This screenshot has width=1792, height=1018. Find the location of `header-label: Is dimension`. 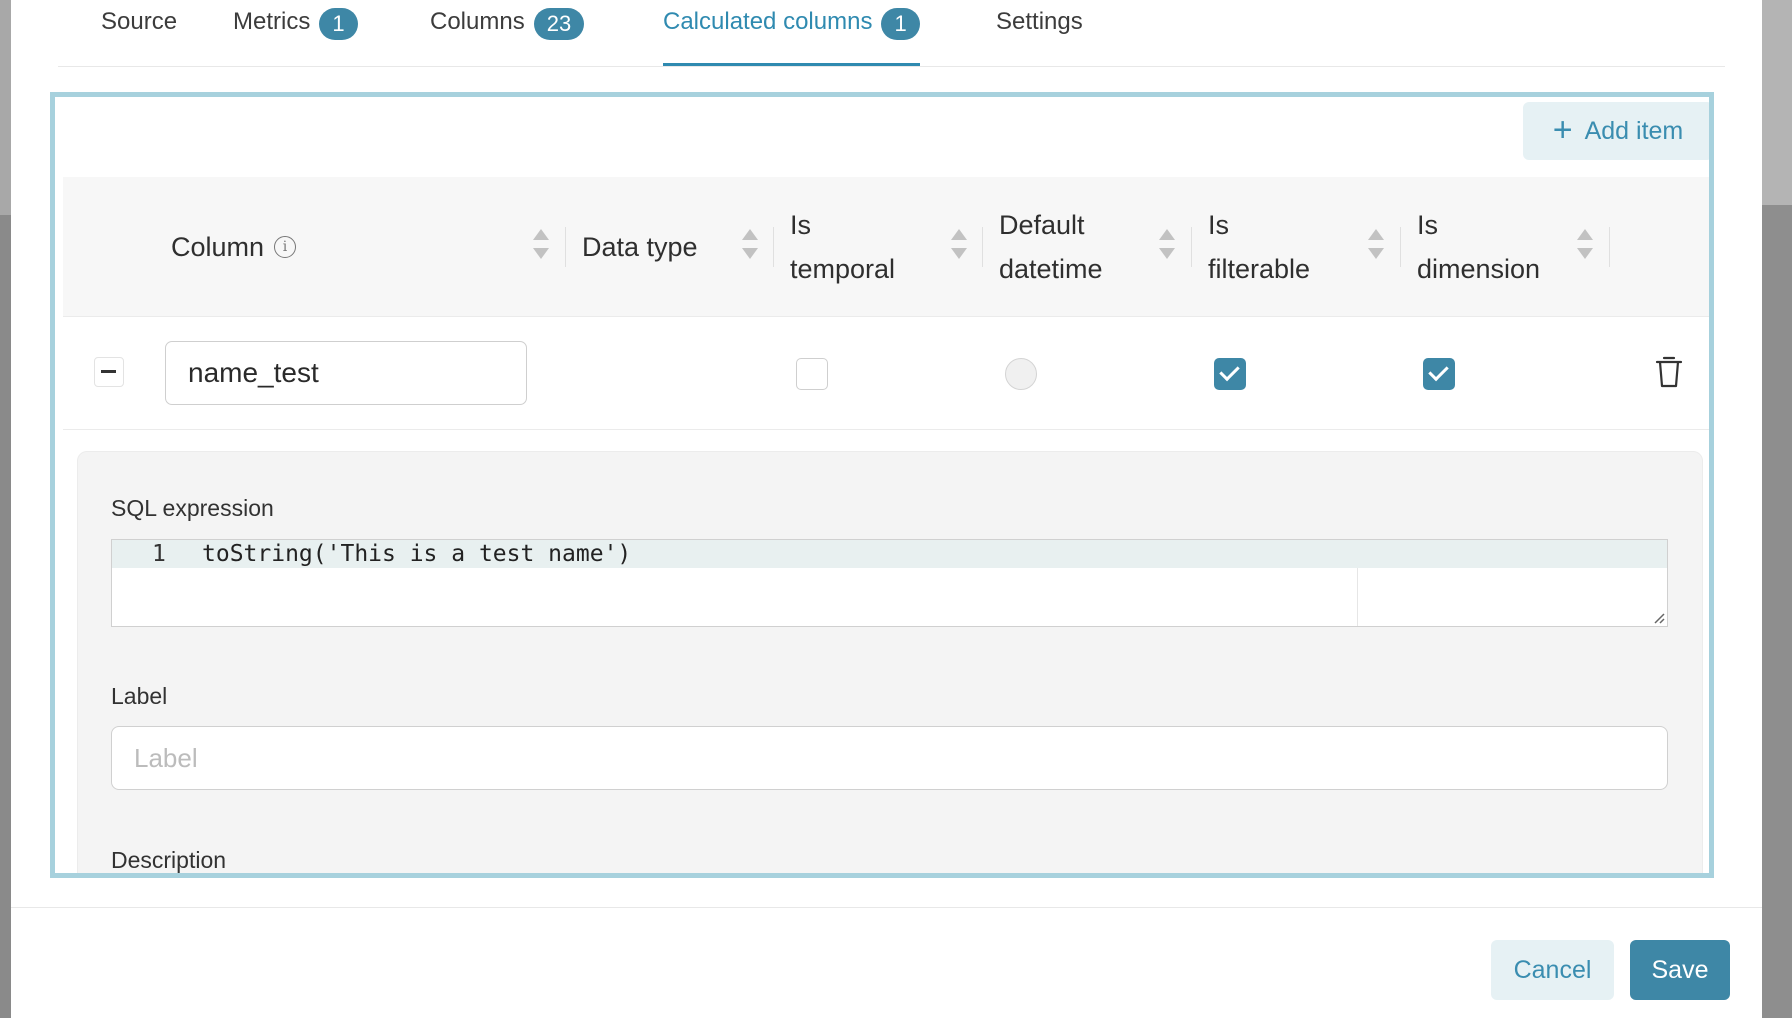

header-label: Is dimension is located at coordinates (1479, 246).